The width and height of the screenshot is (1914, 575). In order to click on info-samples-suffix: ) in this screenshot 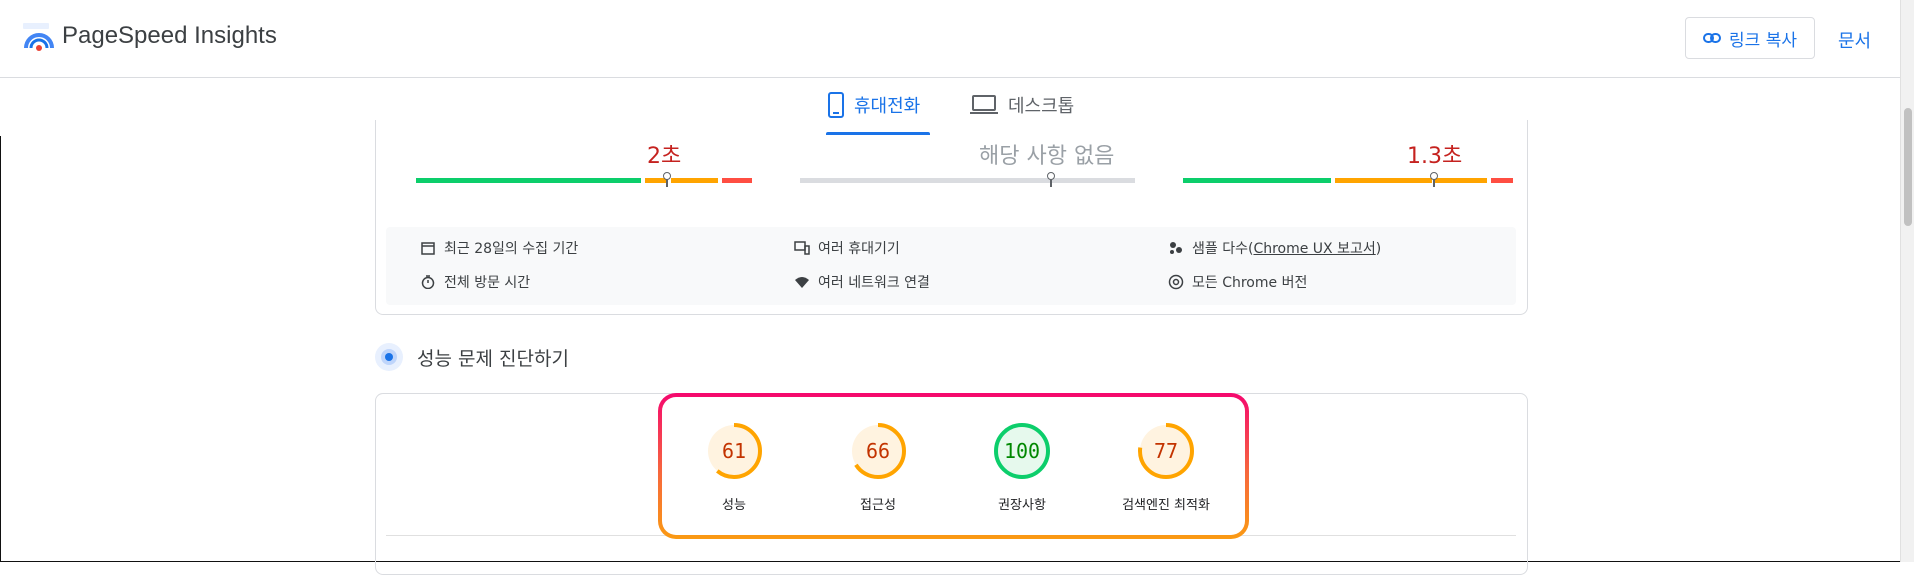, I will do `click(1378, 249)`.